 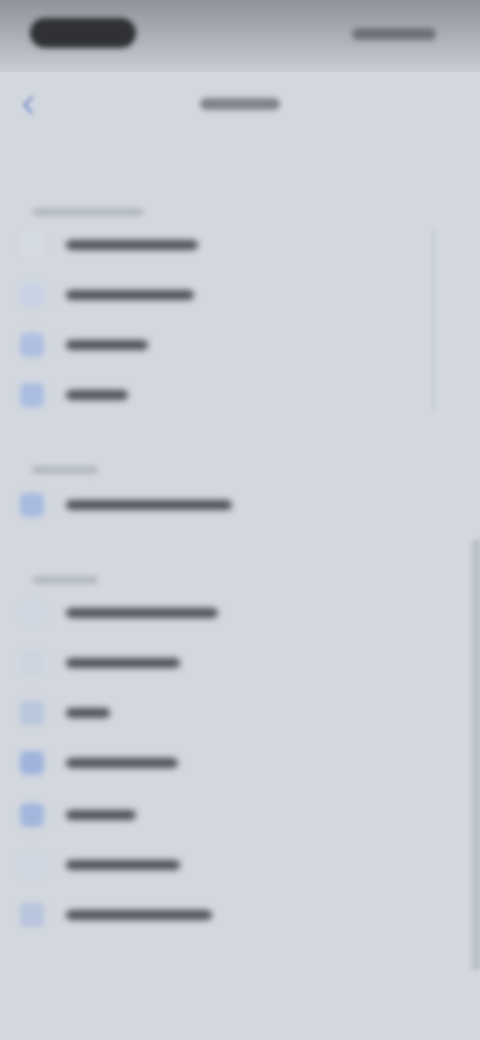 What do you see at coordinates (29, 105) in the screenshot?
I see `chevron-left-icon` at bounding box center [29, 105].